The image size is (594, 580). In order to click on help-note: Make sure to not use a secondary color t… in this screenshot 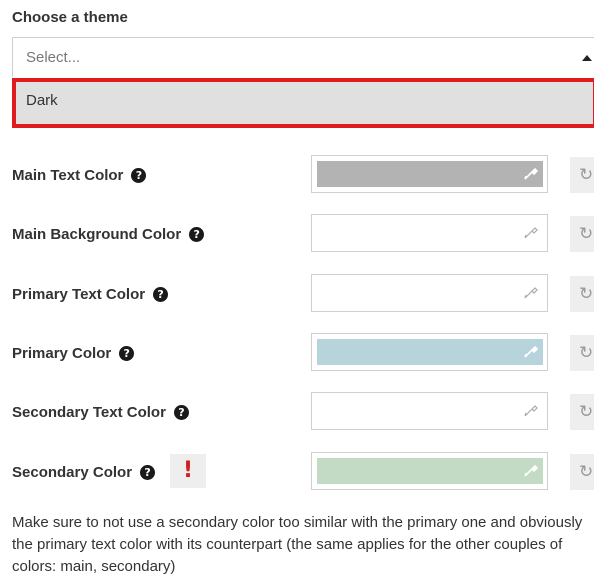, I will do `click(297, 544)`.